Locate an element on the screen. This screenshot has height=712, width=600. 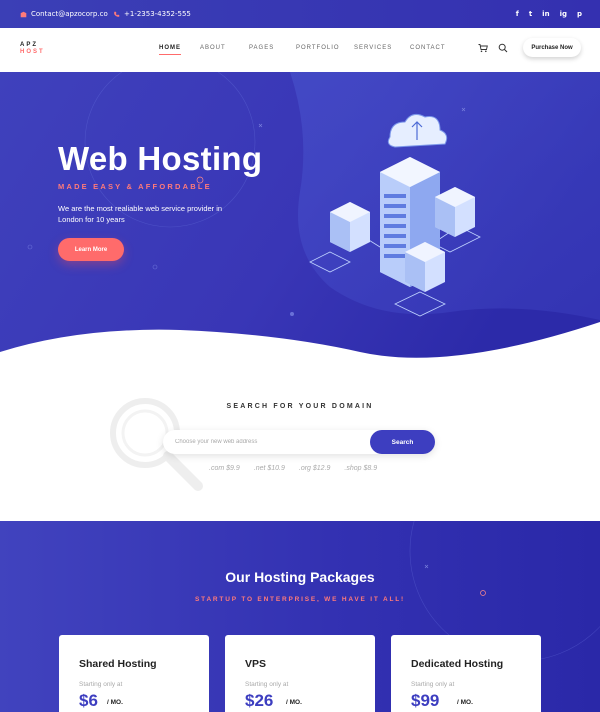
social-links: f t in ig p is located at coordinates (549, 14).